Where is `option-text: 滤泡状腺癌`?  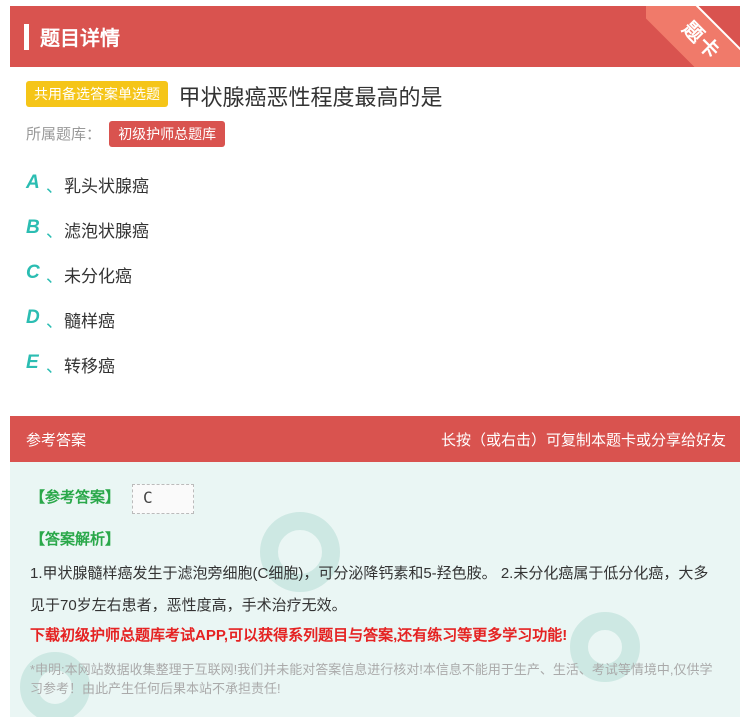 option-text: 滤泡状腺癌 is located at coordinates (106, 231).